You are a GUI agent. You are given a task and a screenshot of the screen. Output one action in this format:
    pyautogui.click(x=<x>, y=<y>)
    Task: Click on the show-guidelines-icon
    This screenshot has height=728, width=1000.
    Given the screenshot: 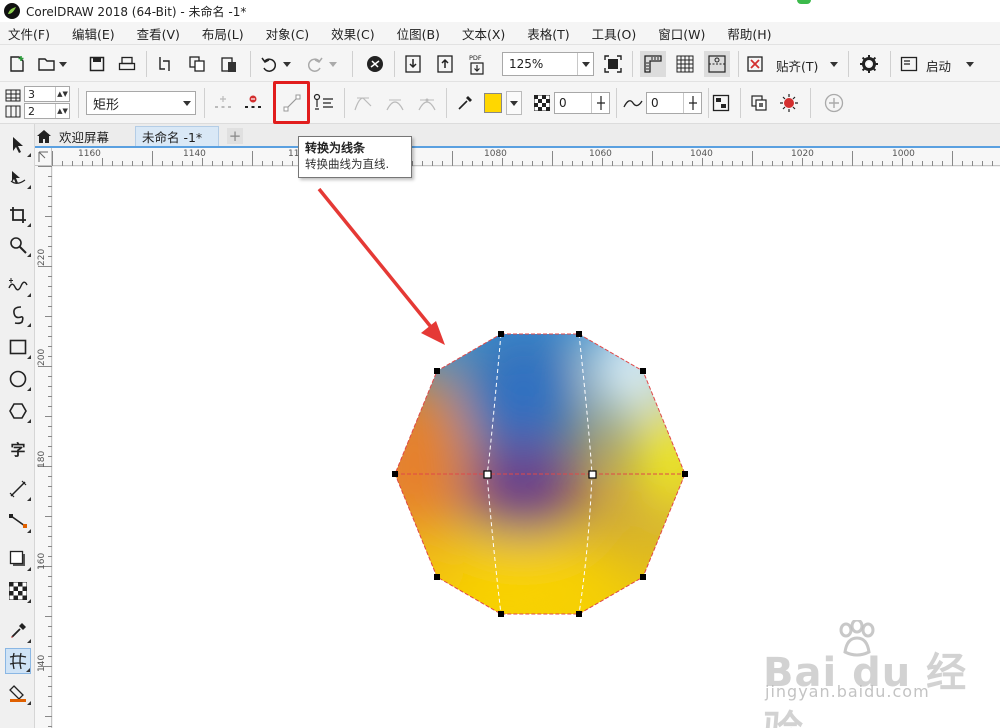 What is the action you would take?
    pyautogui.click(x=717, y=64)
    